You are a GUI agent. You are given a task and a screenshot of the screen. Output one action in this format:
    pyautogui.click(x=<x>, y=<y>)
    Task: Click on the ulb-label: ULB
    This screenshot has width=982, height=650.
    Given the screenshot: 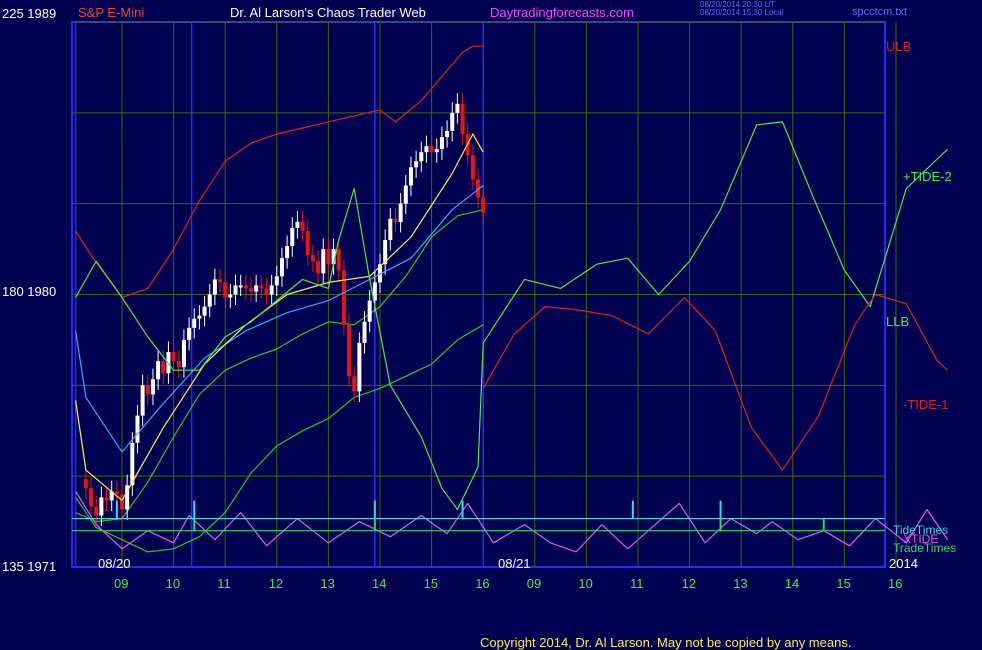 What is the action you would take?
    pyautogui.click(x=899, y=46)
    